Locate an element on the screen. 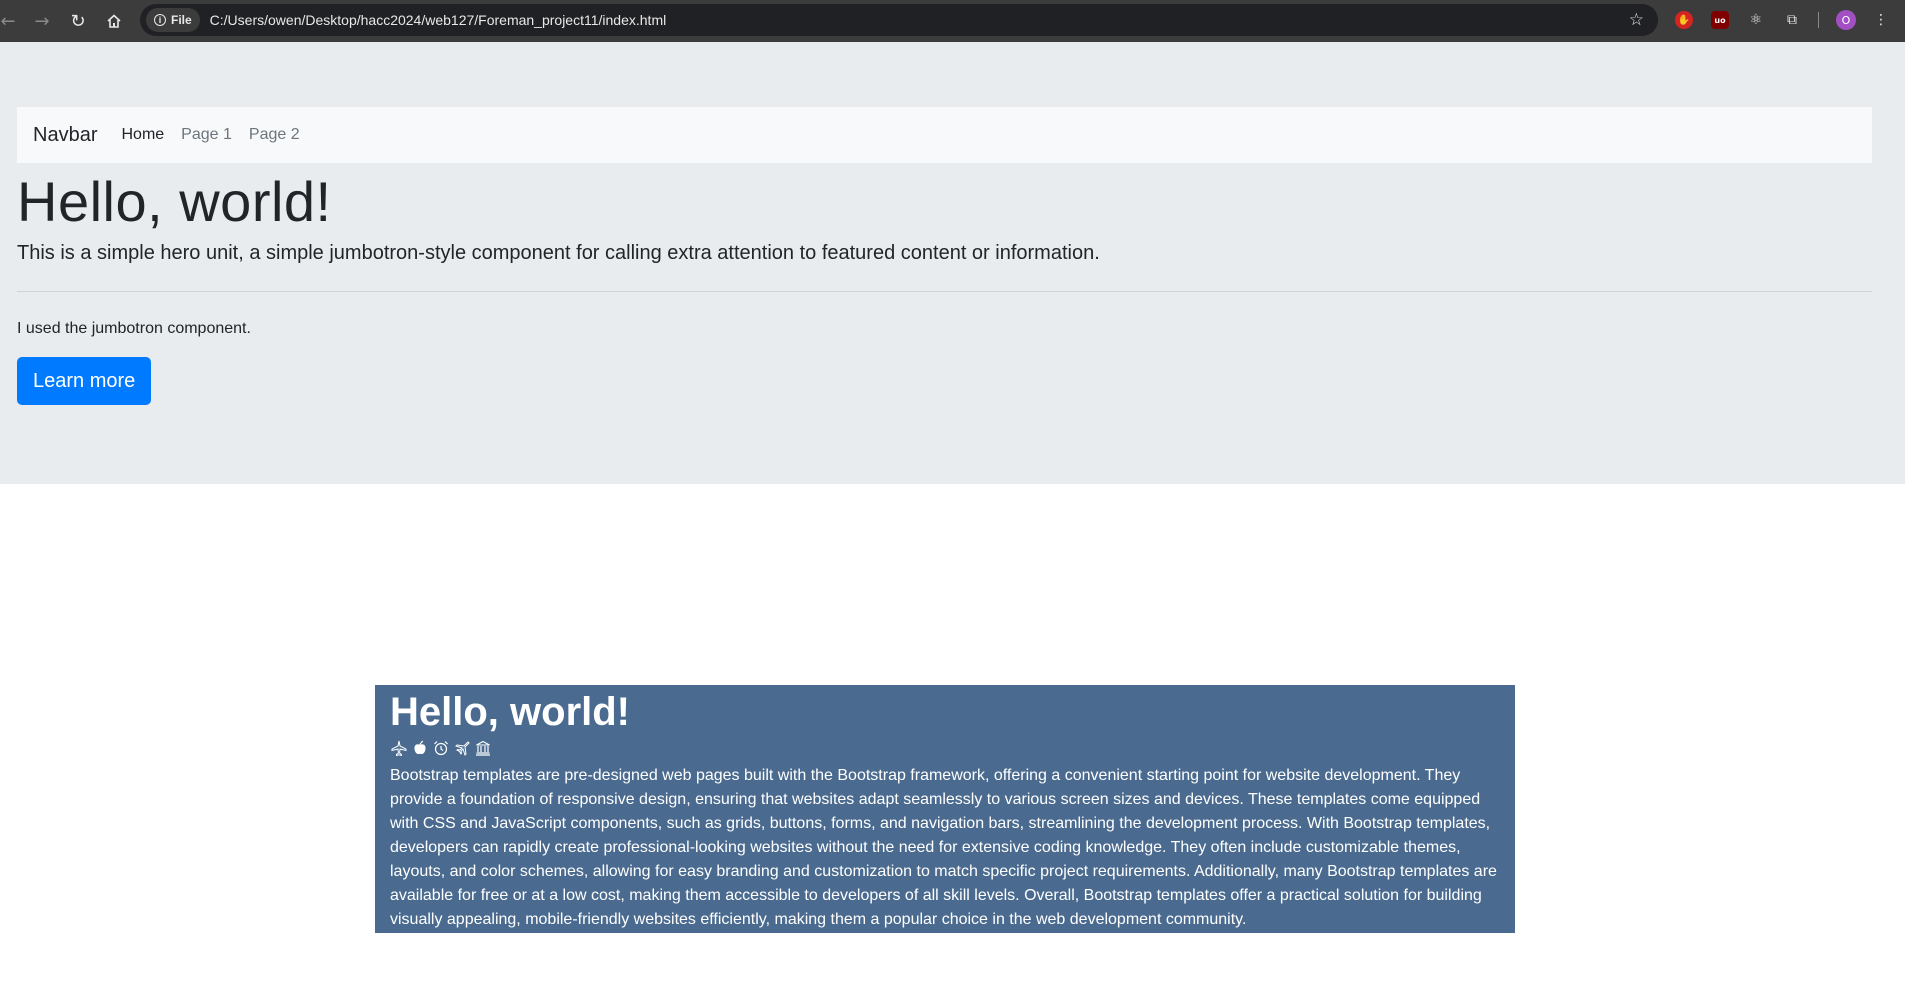 This screenshot has width=1905, height=981. profile-button: O is located at coordinates (1846, 20).